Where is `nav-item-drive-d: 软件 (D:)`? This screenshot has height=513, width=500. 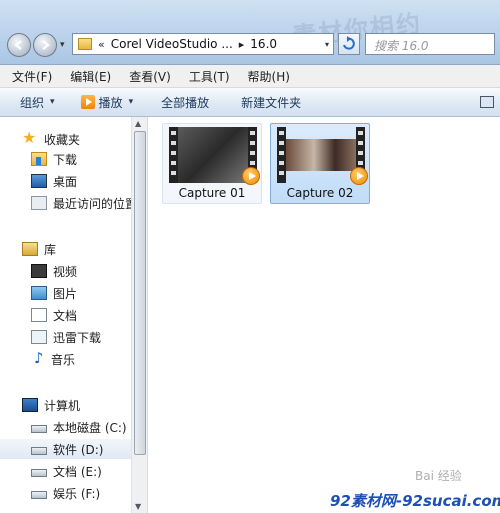
nav-item-drive-d: 软件 (D:) is located at coordinates (65, 449).